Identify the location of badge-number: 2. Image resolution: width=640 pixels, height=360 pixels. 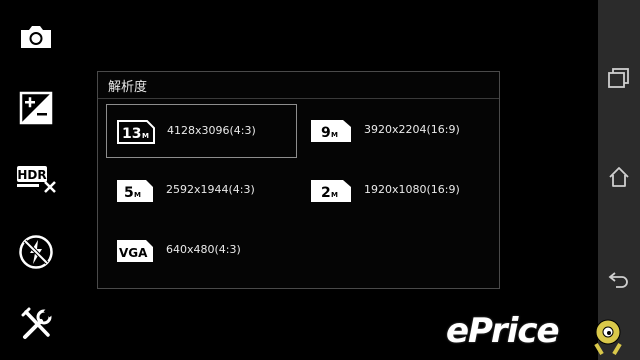
(326, 193).